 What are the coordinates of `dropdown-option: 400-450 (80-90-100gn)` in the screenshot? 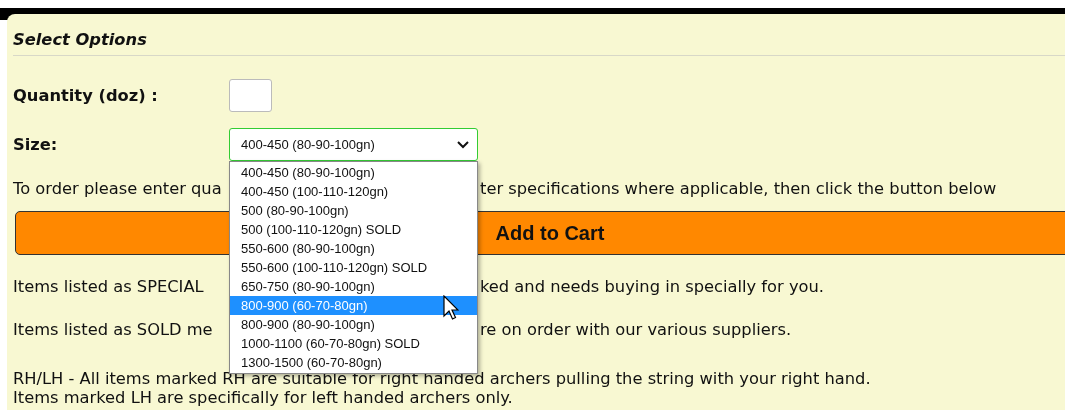 It's located at (353, 172).